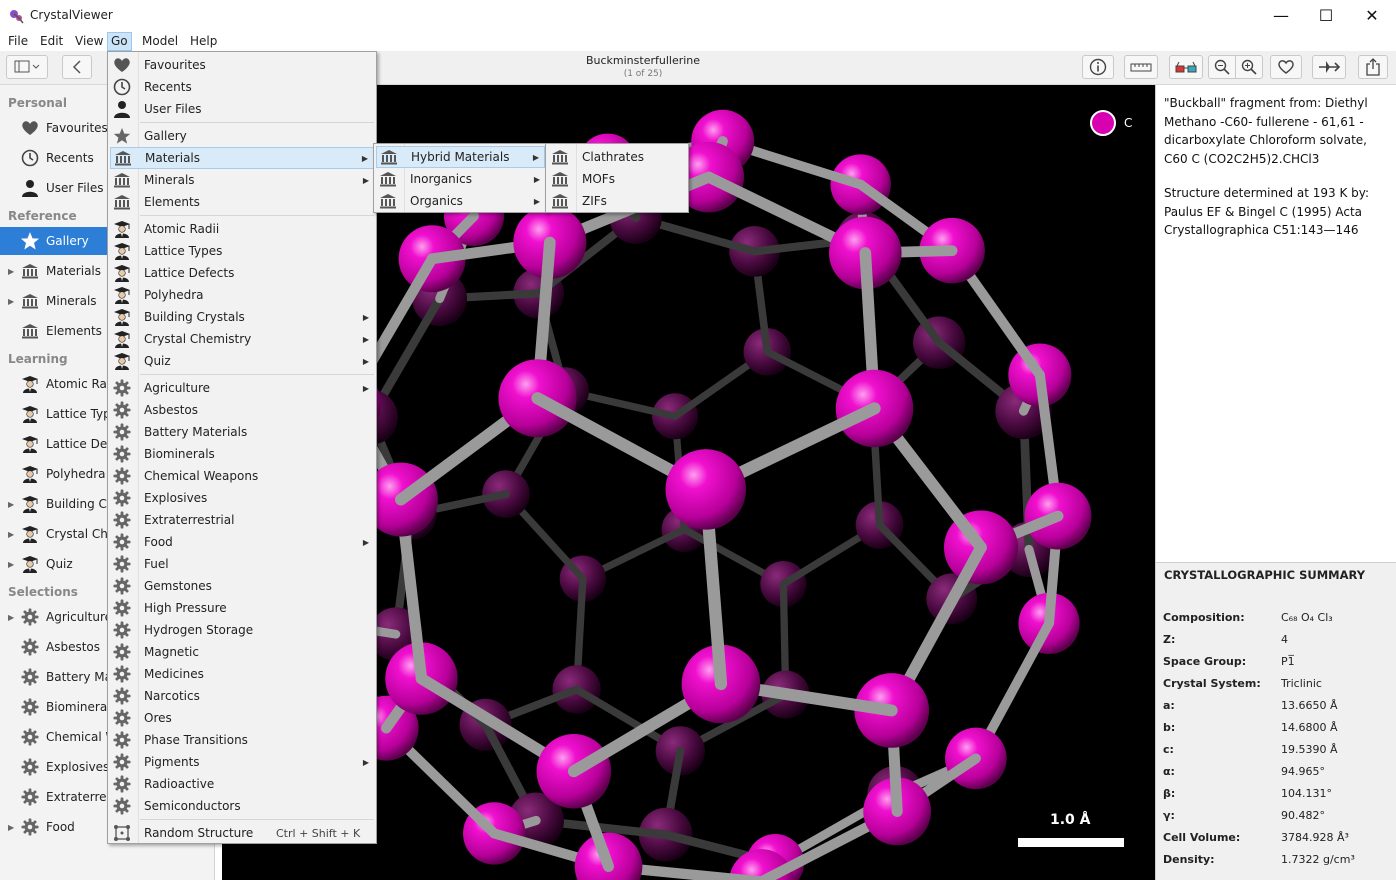 The width and height of the screenshot is (1396, 880). I want to click on menu-item-label: Magnetic, so click(171, 652).